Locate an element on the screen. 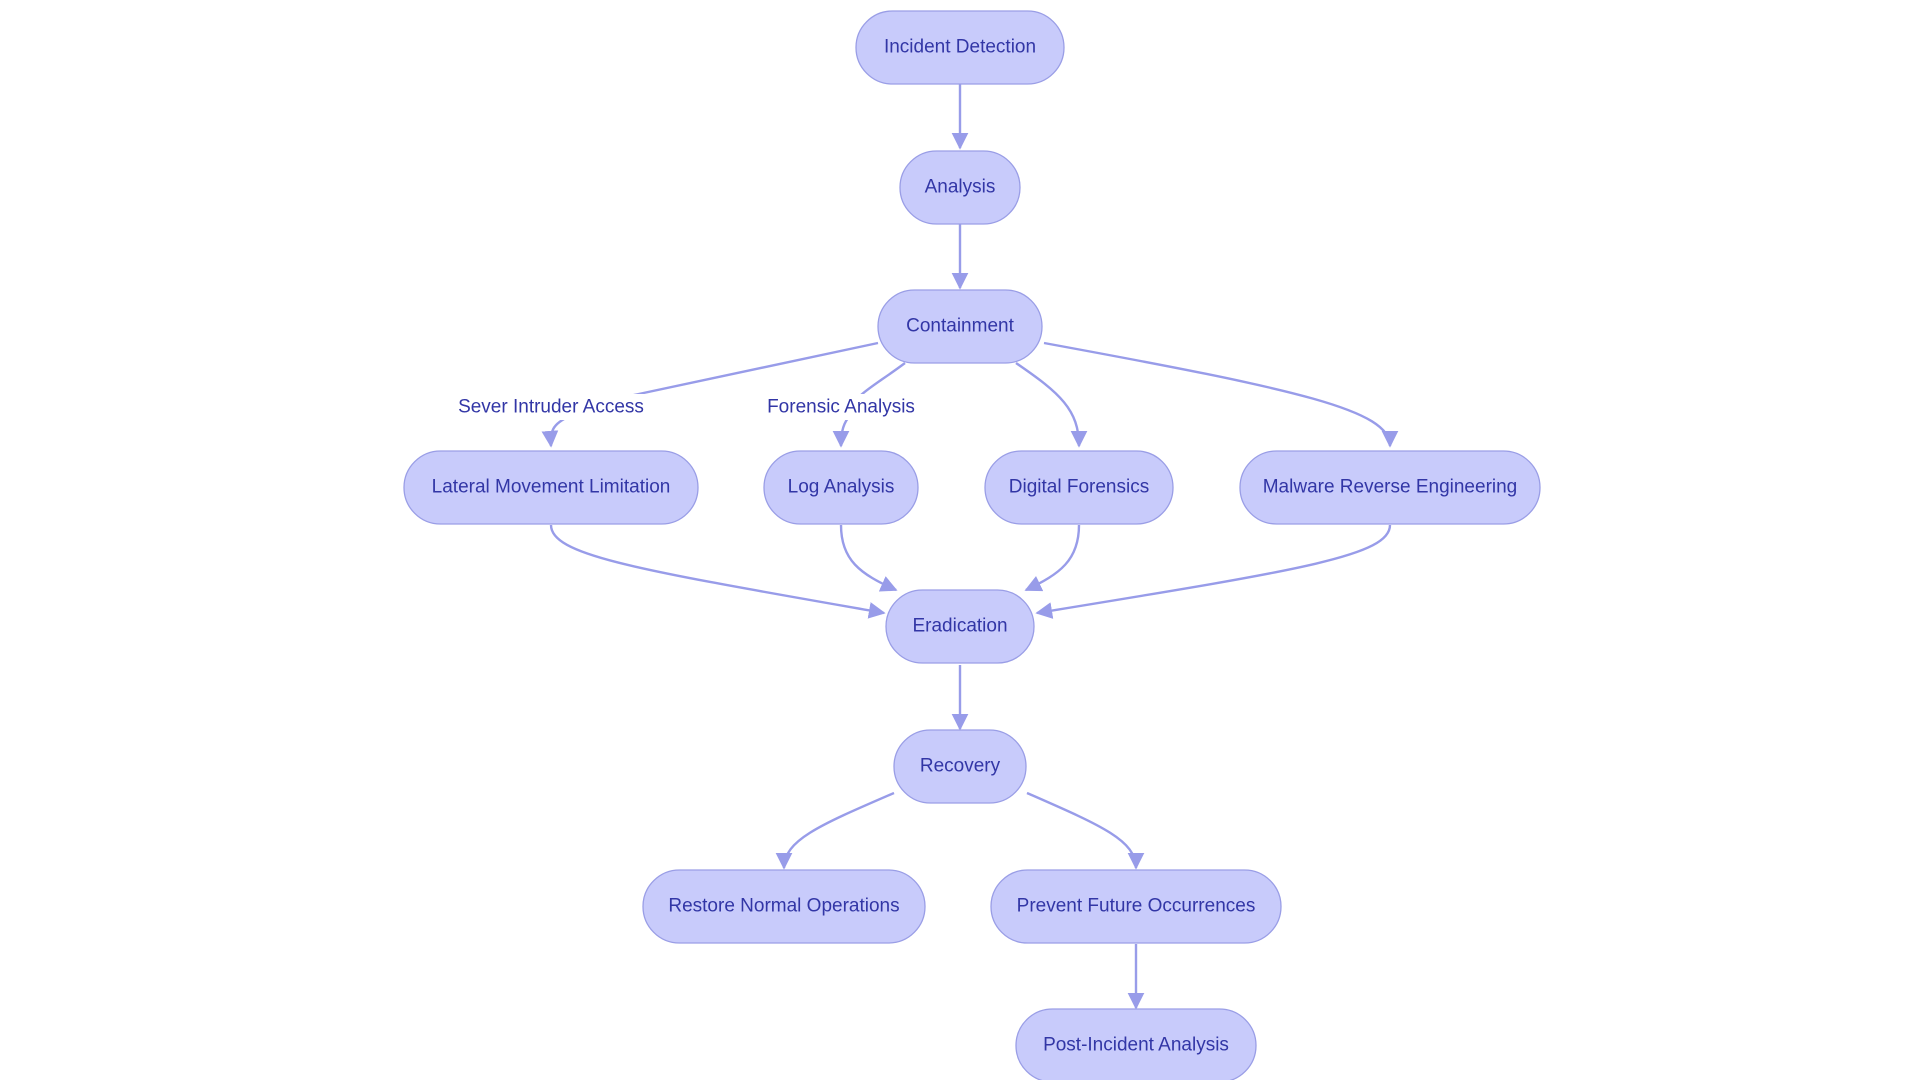 The height and width of the screenshot is (1080, 1920). node-label: Lateral Movement Limitation is located at coordinates (551, 487).